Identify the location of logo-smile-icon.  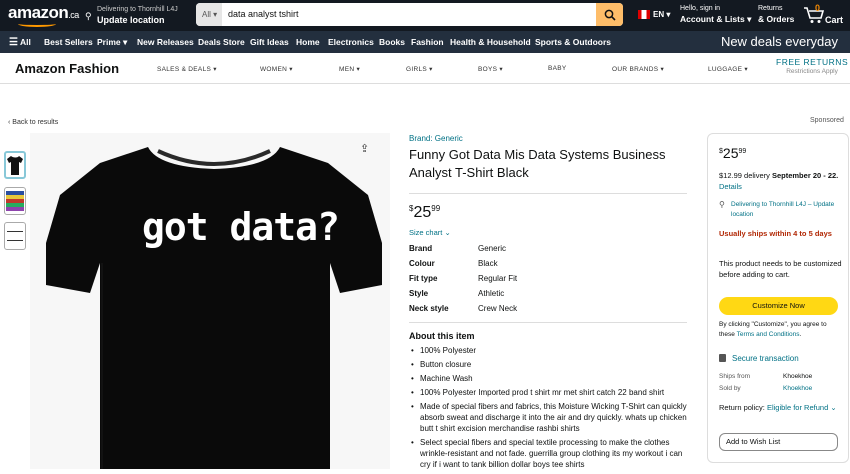
(37, 24).